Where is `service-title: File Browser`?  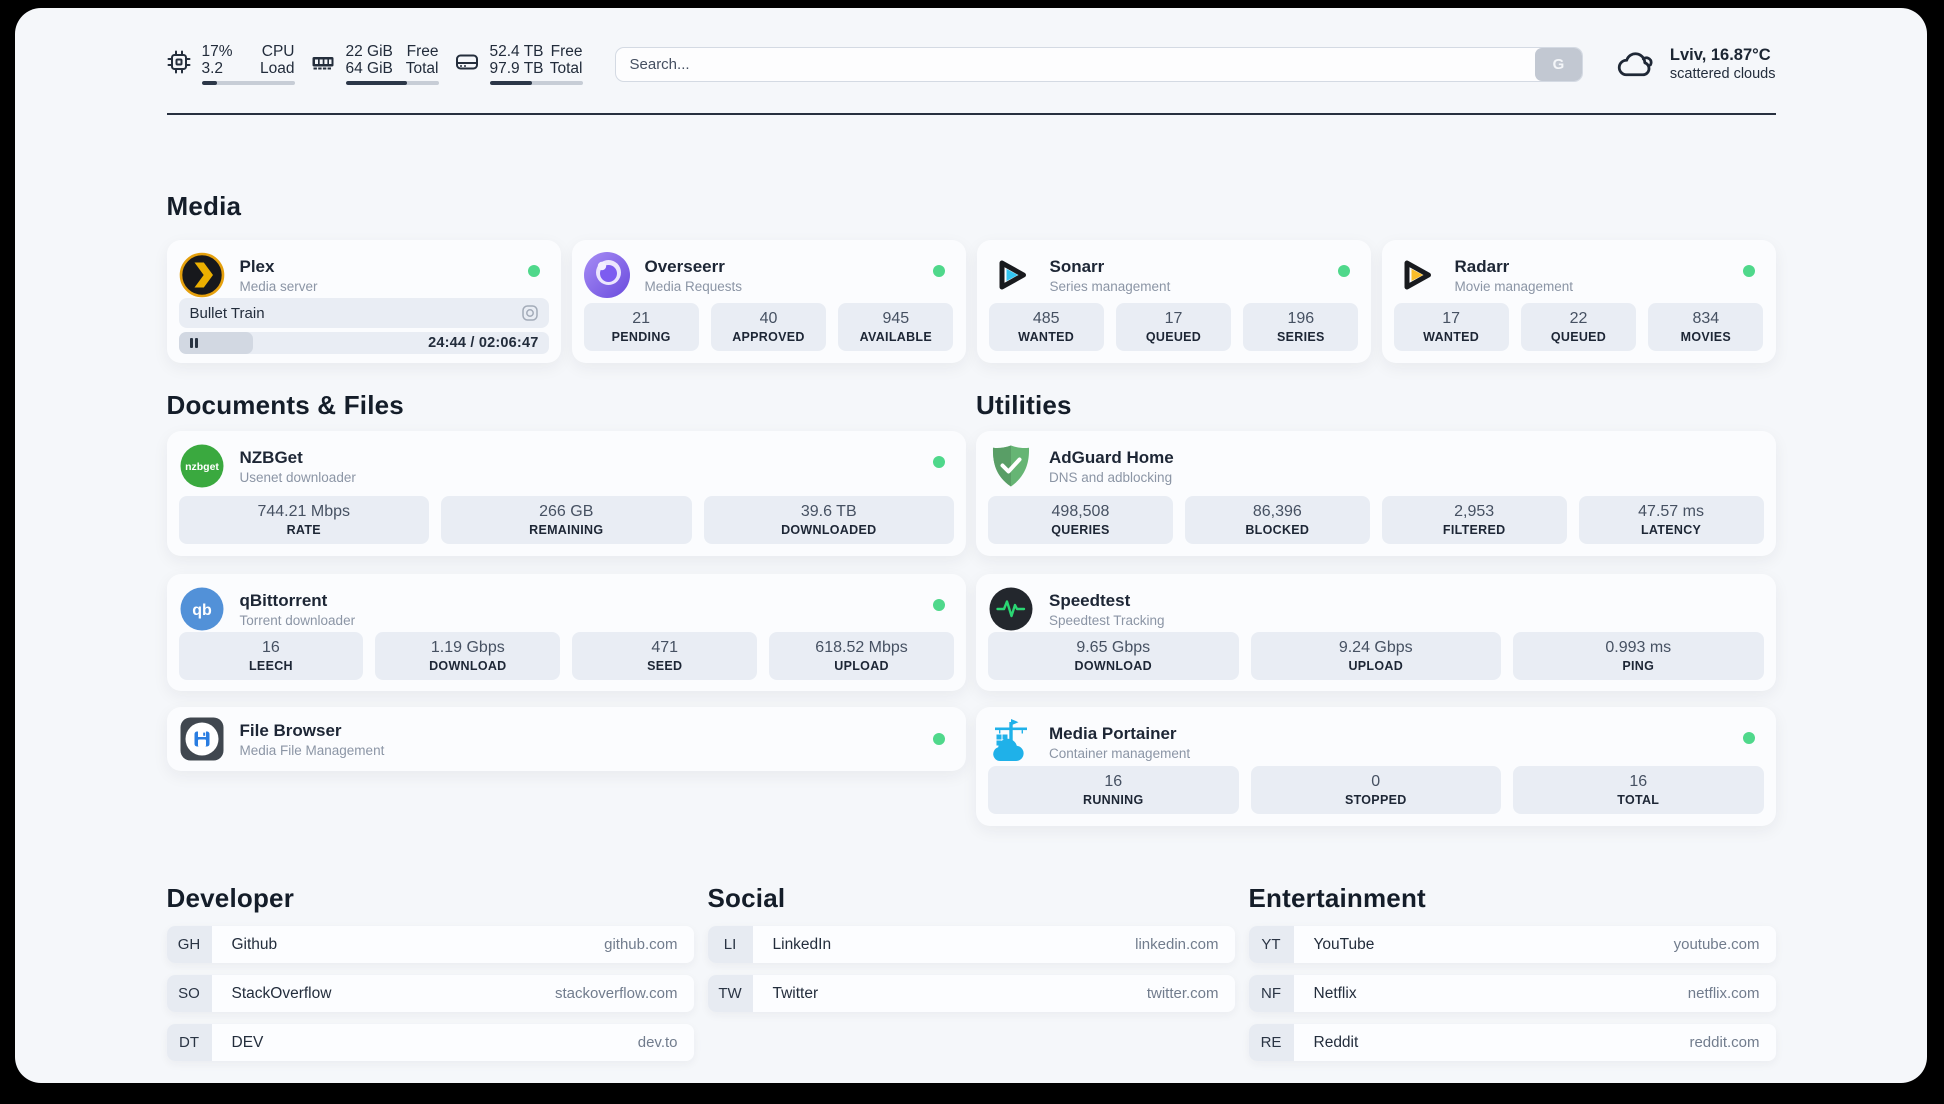
service-title: File Browser is located at coordinates (290, 730).